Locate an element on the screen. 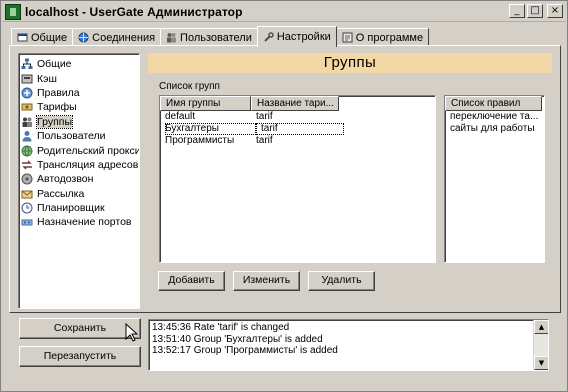  table-row: Бухгалтеры tarif is located at coordinates (297, 129).